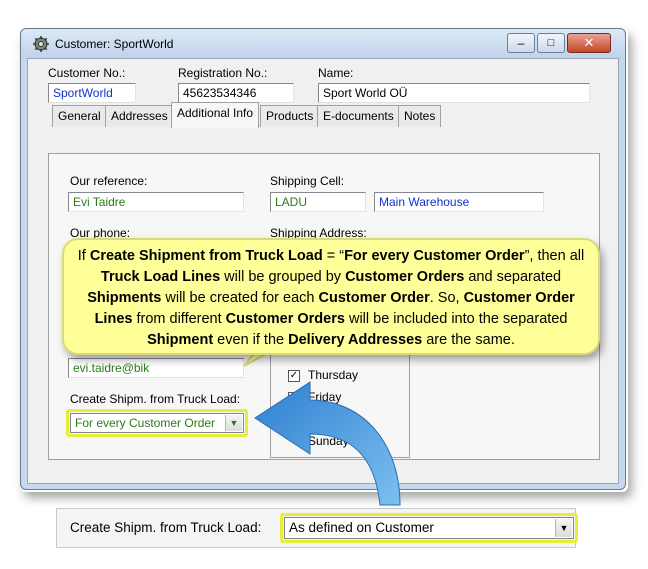  What do you see at coordinates (139, 116) in the screenshot?
I see `tab-addresses: Addresses` at bounding box center [139, 116].